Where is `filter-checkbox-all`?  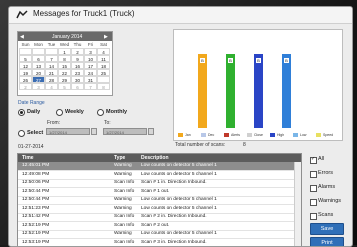 filter-checkbox-all is located at coordinates (313, 160).